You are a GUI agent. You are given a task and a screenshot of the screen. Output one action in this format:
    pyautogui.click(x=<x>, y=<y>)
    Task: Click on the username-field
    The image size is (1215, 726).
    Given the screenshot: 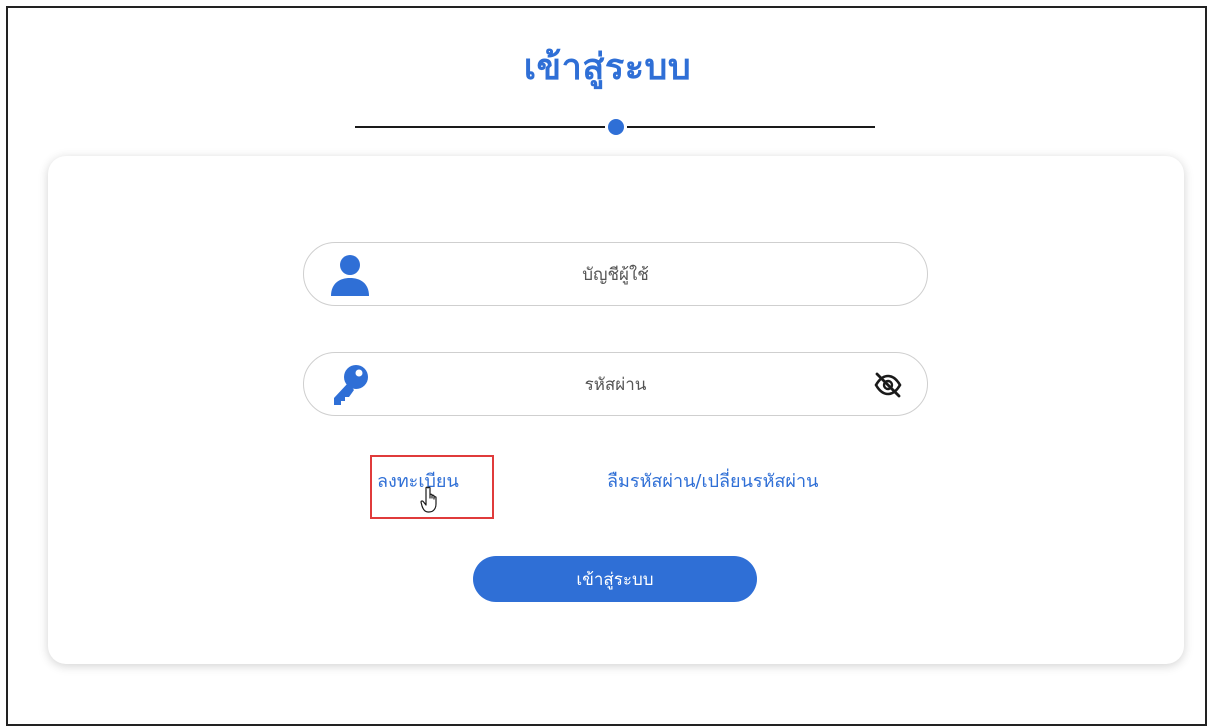 What is the action you would take?
    pyautogui.click(x=615, y=274)
    